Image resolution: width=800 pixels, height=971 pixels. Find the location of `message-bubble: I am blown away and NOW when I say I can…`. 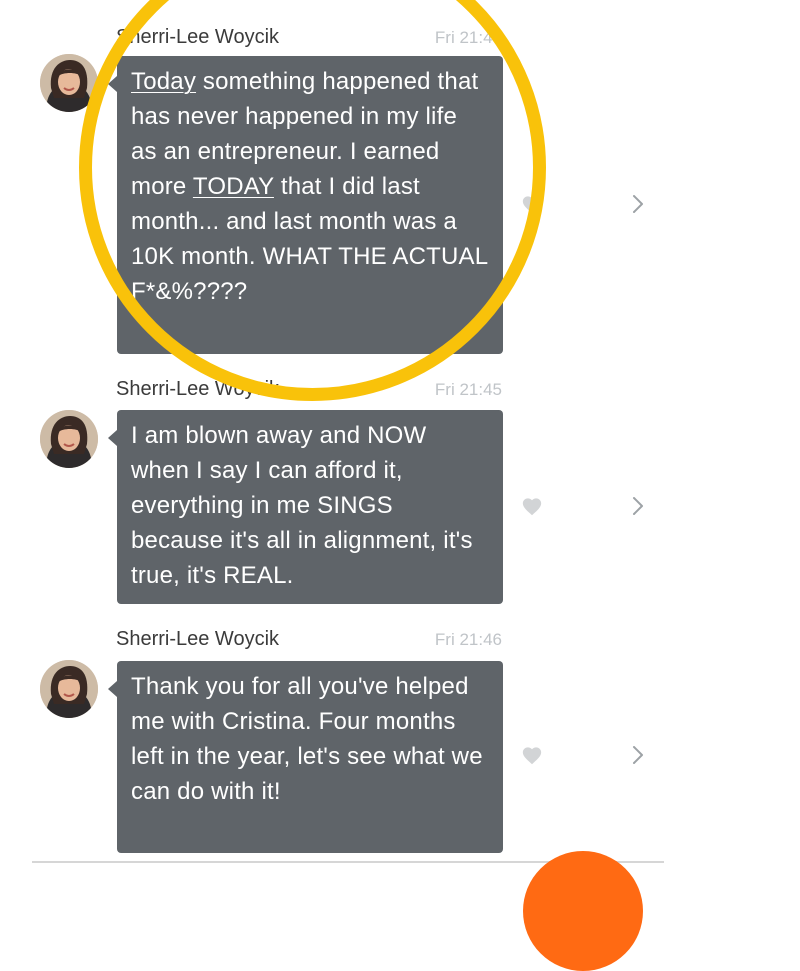

message-bubble: I am blown away and NOW when I say I can… is located at coordinates (305, 507).